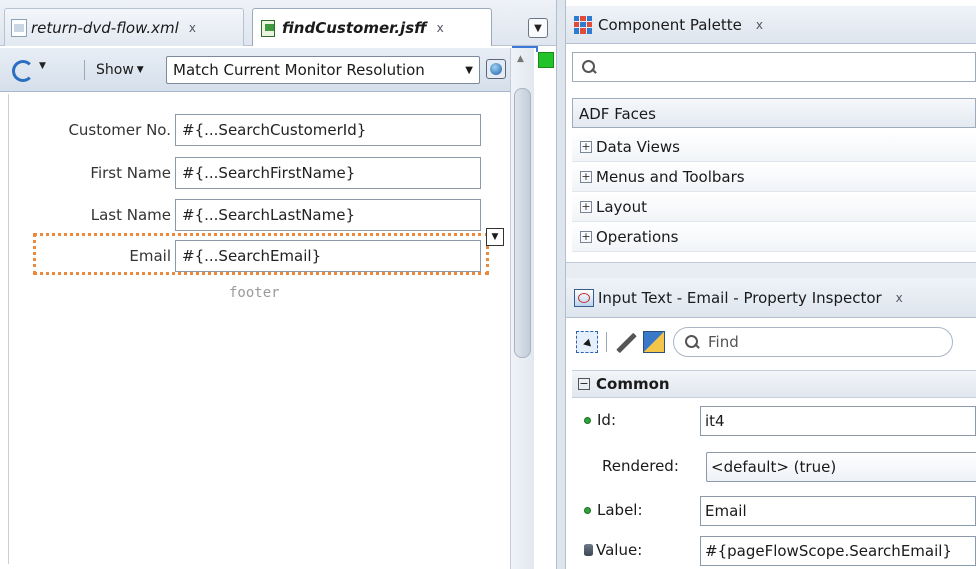 This screenshot has height=569, width=976. I want to click on palette-tab: Component Palette x, so click(771, 25).